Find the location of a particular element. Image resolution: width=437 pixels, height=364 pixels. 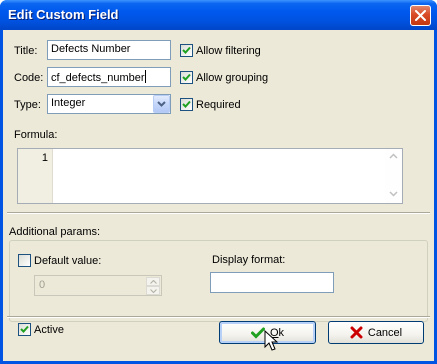

type-dropdown-button is located at coordinates (161, 104).